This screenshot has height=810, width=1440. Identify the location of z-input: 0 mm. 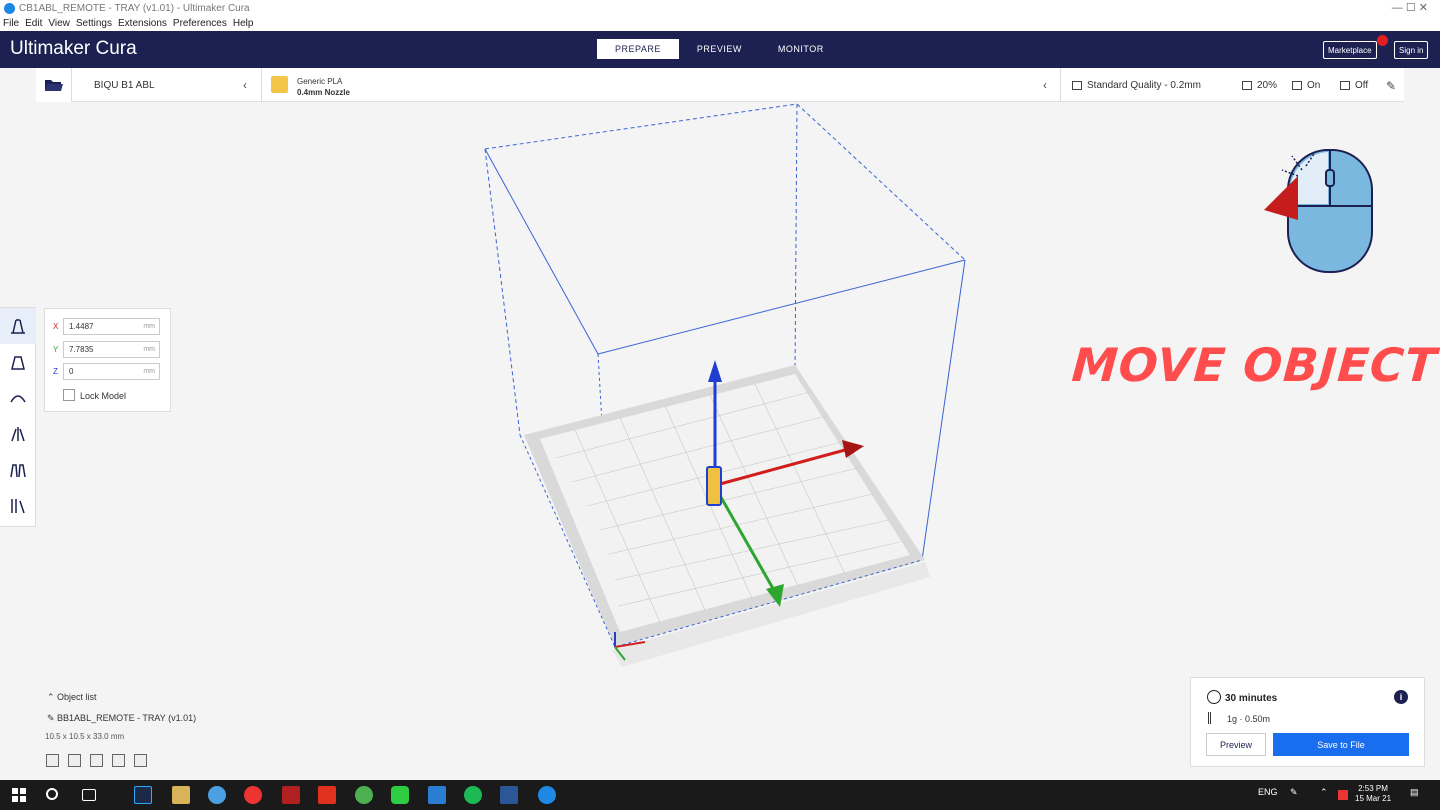
(111, 371).